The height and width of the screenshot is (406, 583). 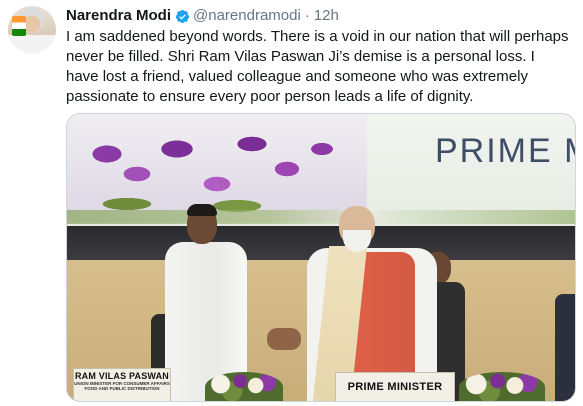 I want to click on banner-text: PRIME MI, so click(x=505, y=151).